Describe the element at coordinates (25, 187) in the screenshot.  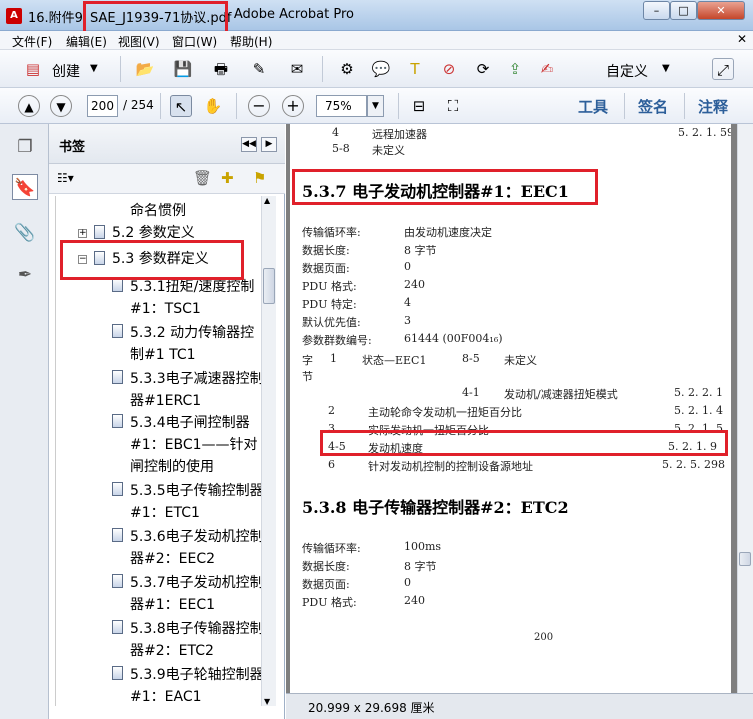
I see `bookmarks-icon: 🔖` at that location.